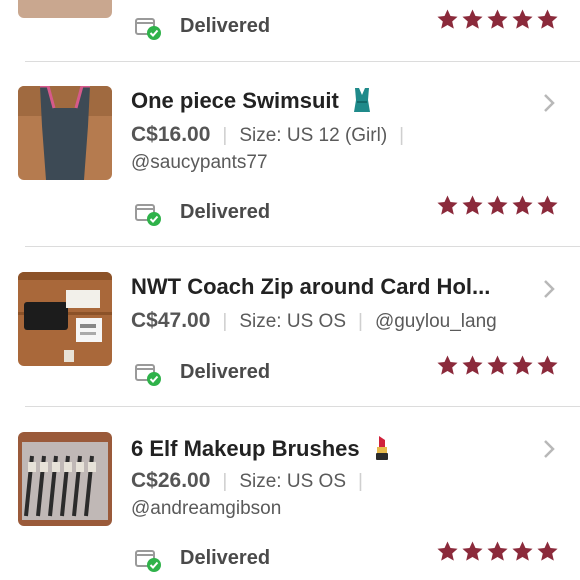 Image resolution: width=580 pixels, height=580 pixels. I want to click on item-seller: @andreamgibson, so click(206, 509).